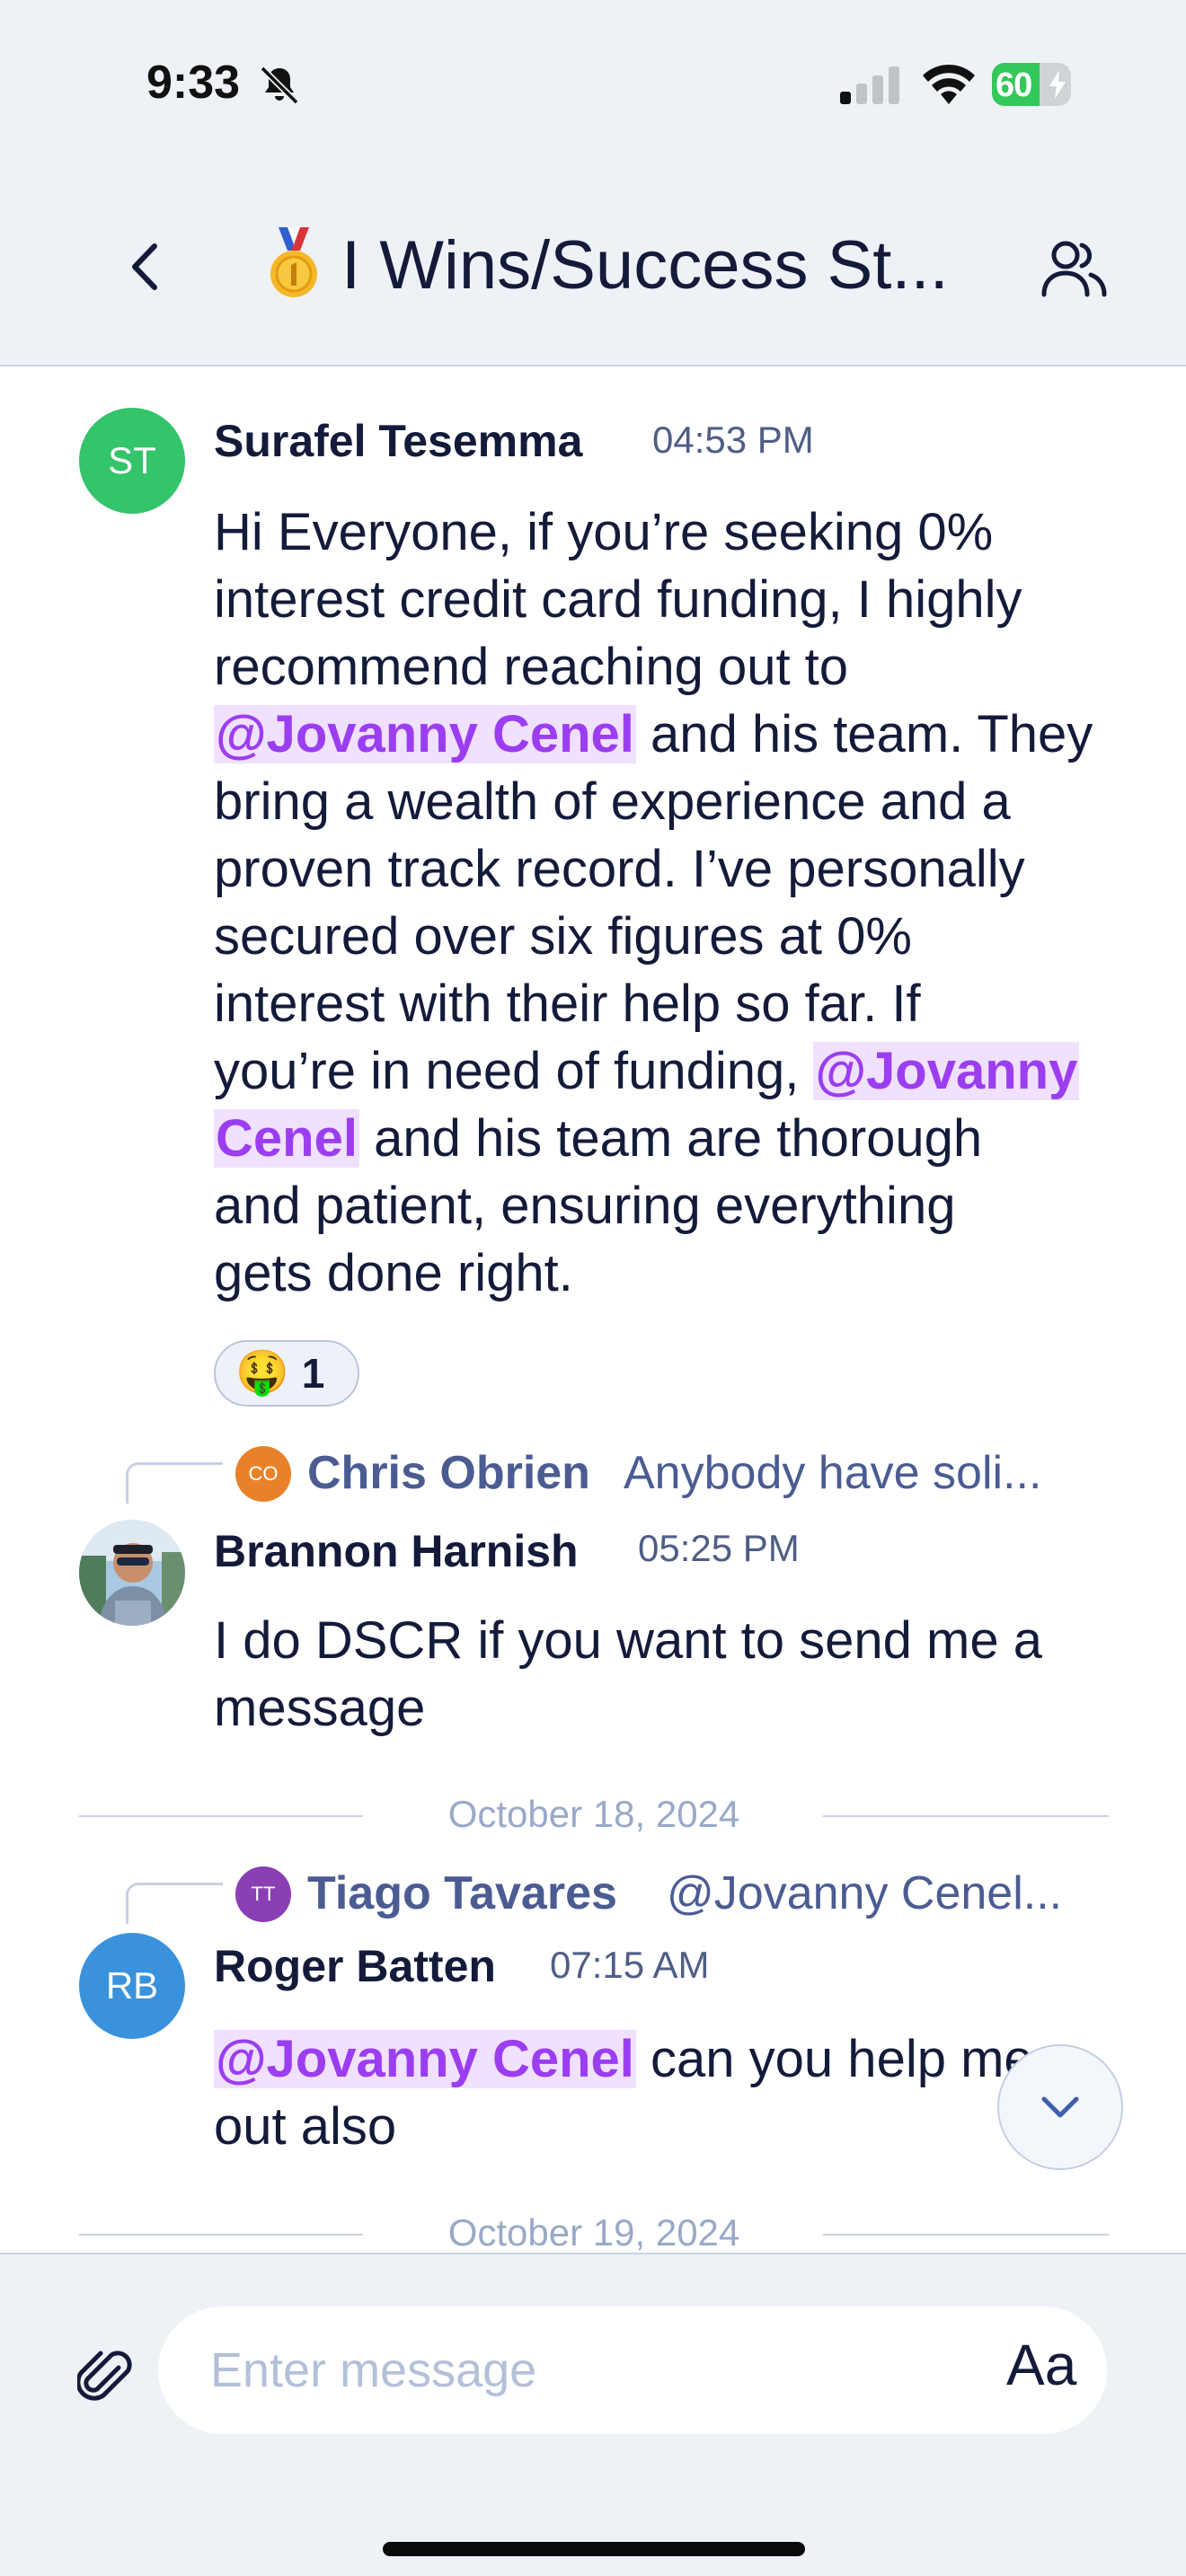 This screenshot has height=2576, width=1186. What do you see at coordinates (193, 83) in the screenshot?
I see `status-time: 9:33` at bounding box center [193, 83].